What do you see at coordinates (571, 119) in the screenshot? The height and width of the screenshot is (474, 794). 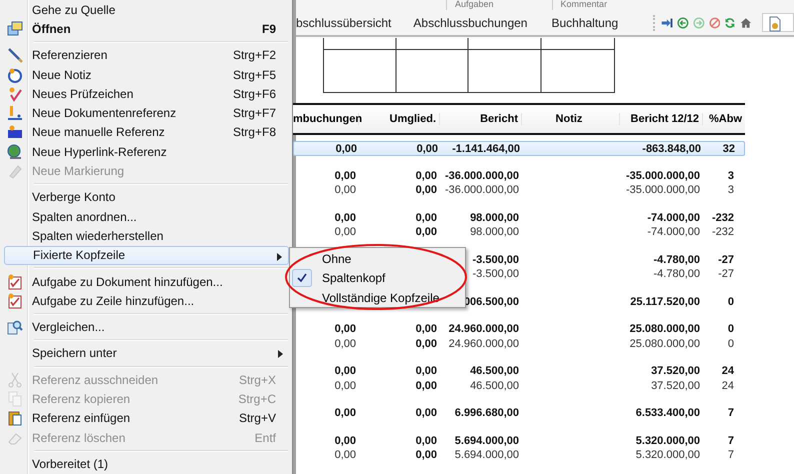 I see `column-header: Notiz` at bounding box center [571, 119].